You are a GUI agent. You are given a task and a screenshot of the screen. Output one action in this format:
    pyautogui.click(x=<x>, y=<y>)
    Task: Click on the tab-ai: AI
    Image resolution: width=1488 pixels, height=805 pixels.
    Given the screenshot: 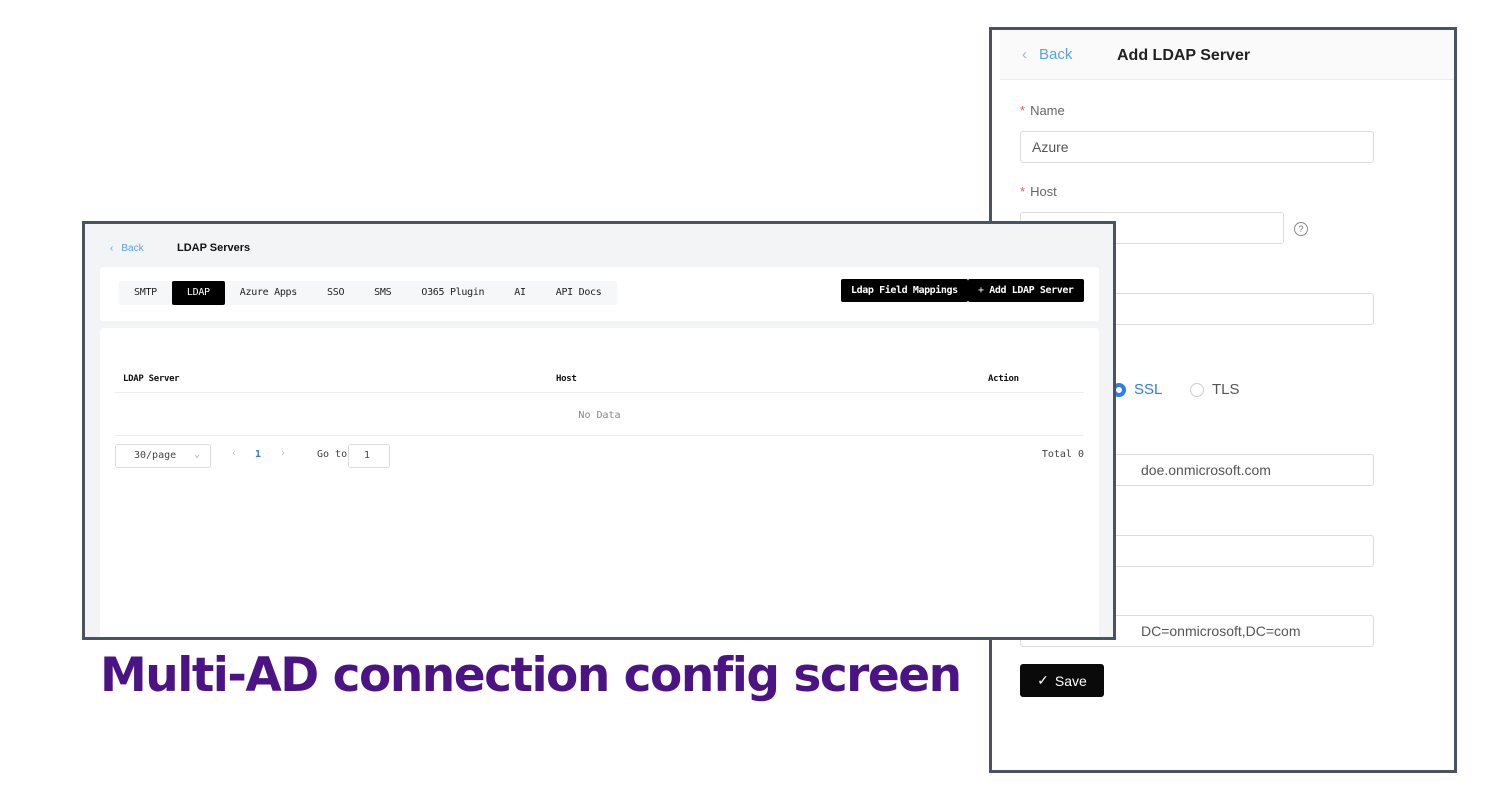 What is the action you would take?
    pyautogui.click(x=519, y=293)
    